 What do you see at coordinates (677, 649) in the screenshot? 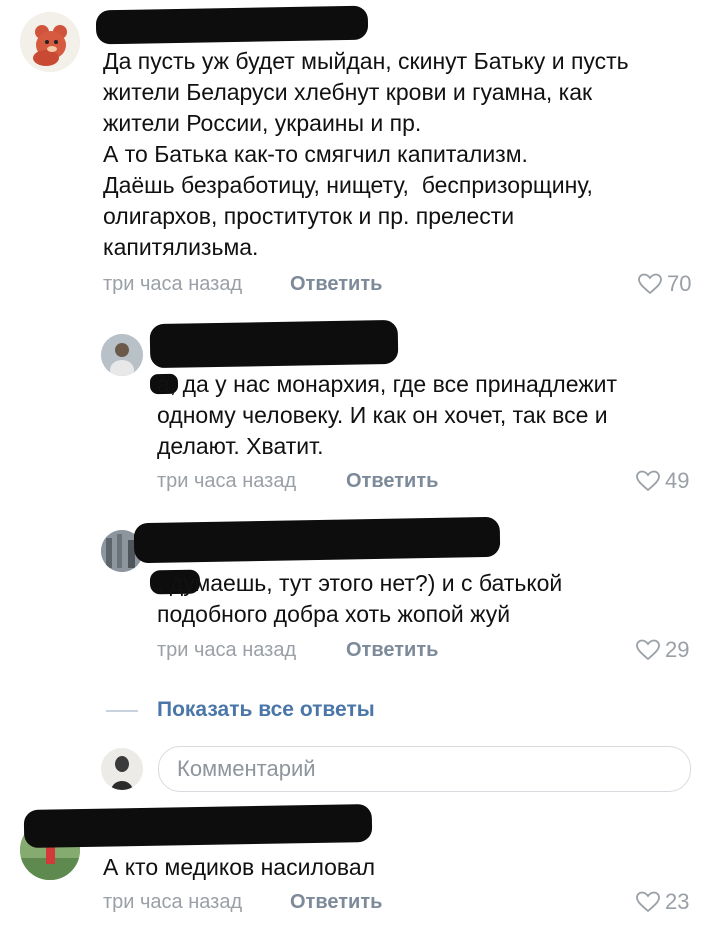
I see `like-count: 29` at bounding box center [677, 649].